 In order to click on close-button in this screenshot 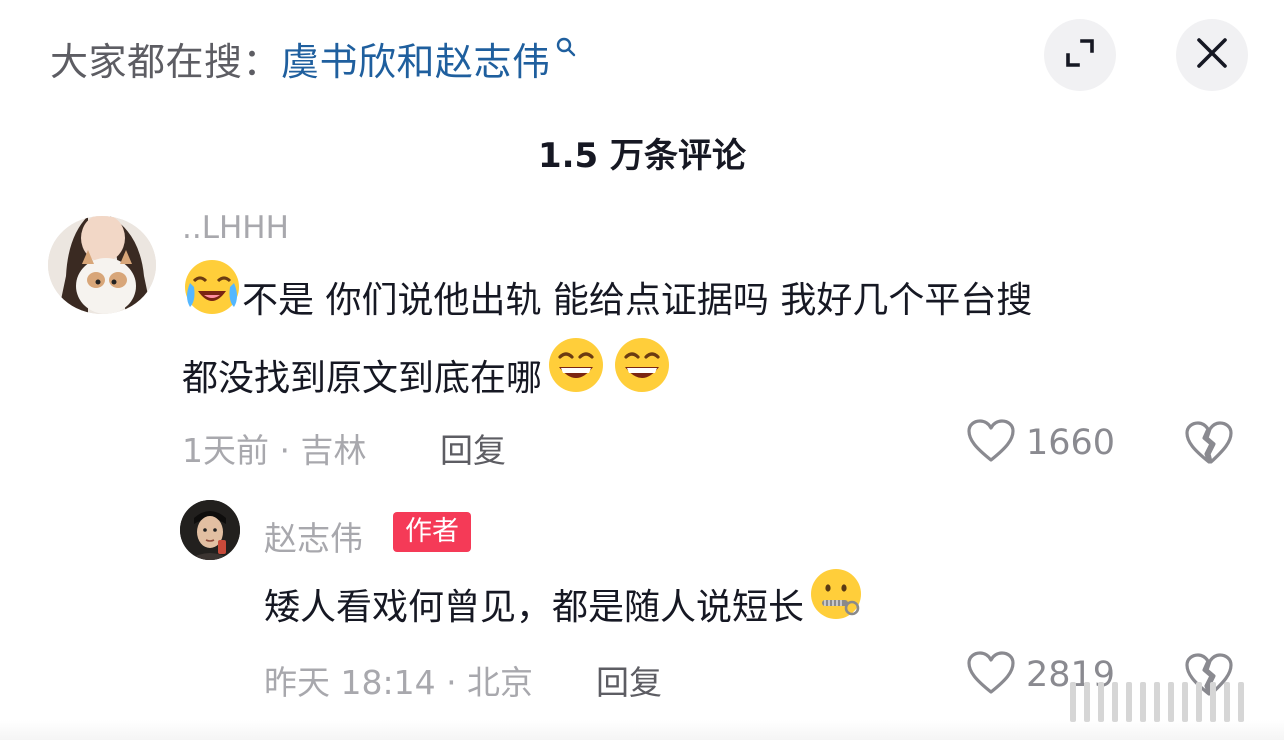, I will do `click(1212, 55)`.